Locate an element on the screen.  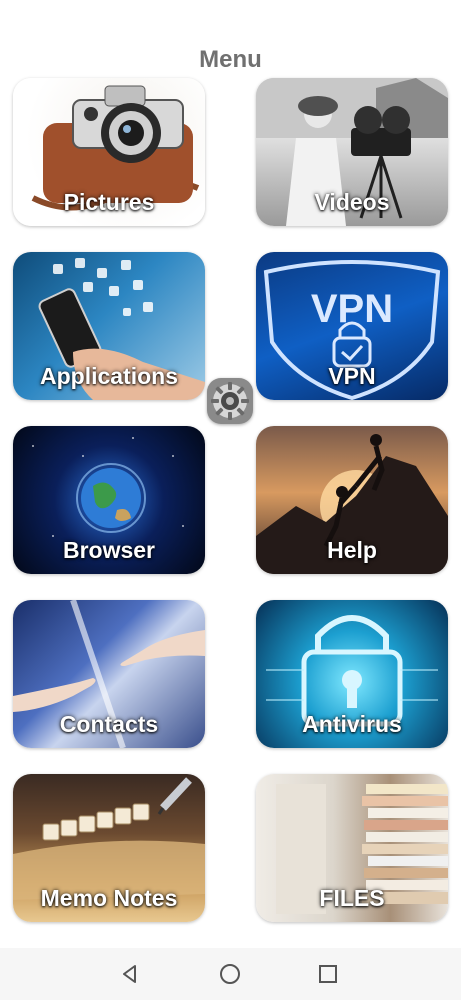
home-icon is located at coordinates (230, 974).